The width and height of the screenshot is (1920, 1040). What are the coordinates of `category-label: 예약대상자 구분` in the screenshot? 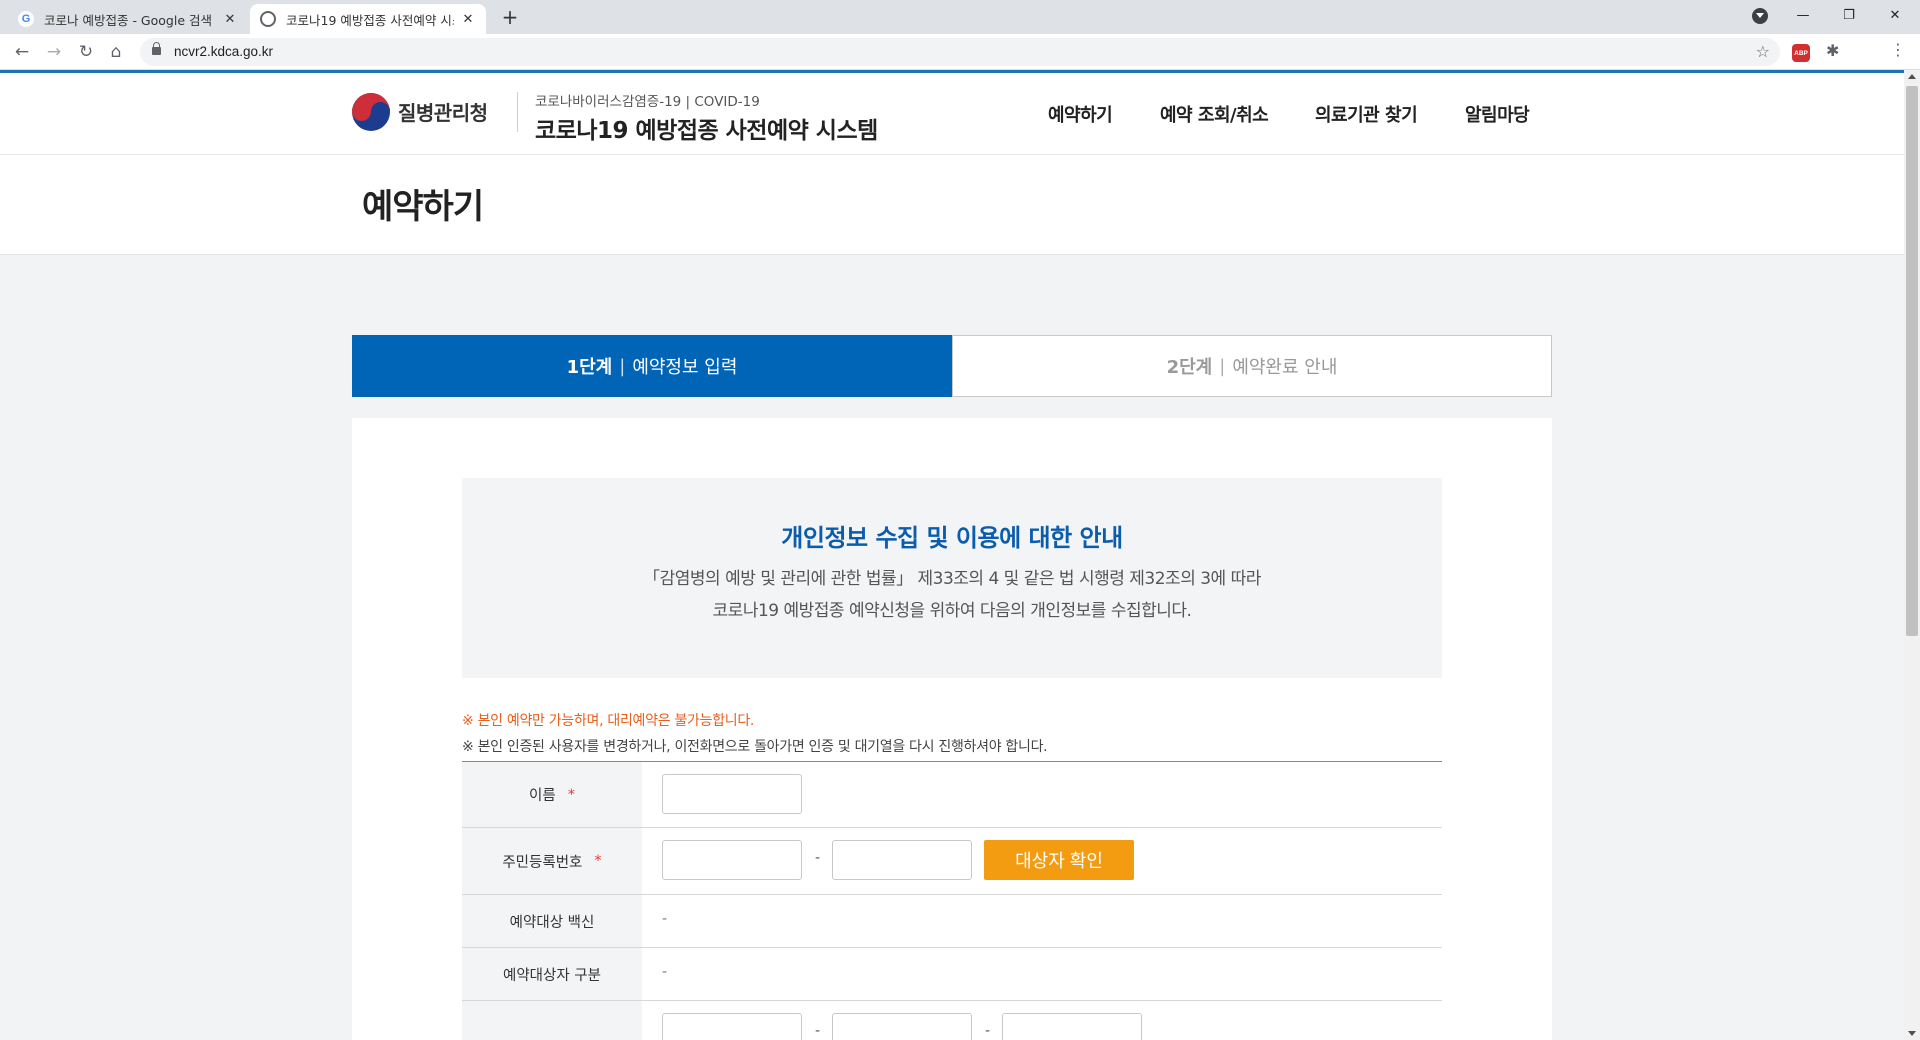 It's located at (552, 975).